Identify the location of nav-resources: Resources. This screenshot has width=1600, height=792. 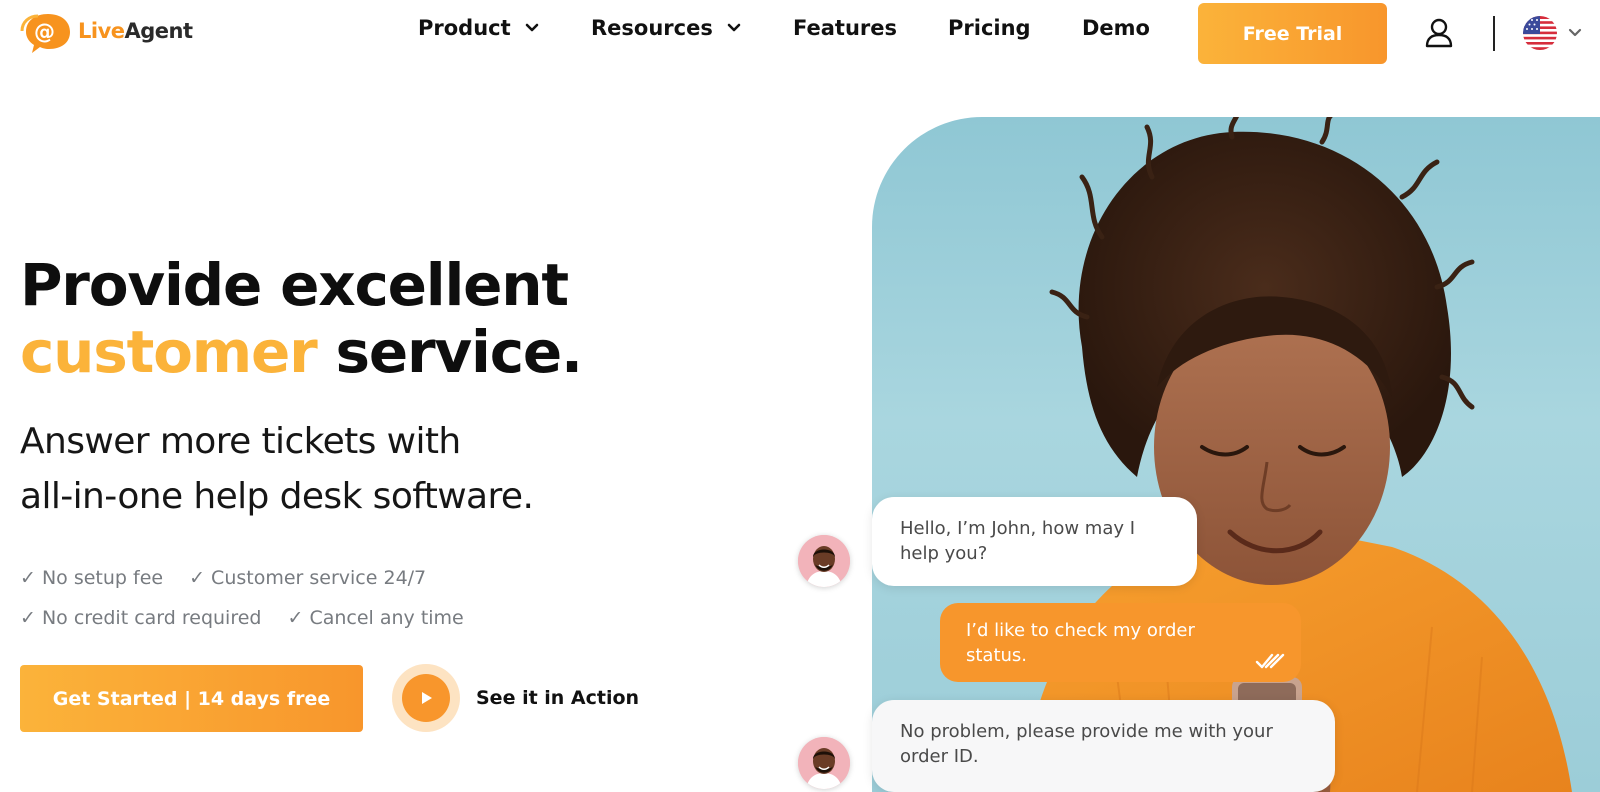
(666, 28).